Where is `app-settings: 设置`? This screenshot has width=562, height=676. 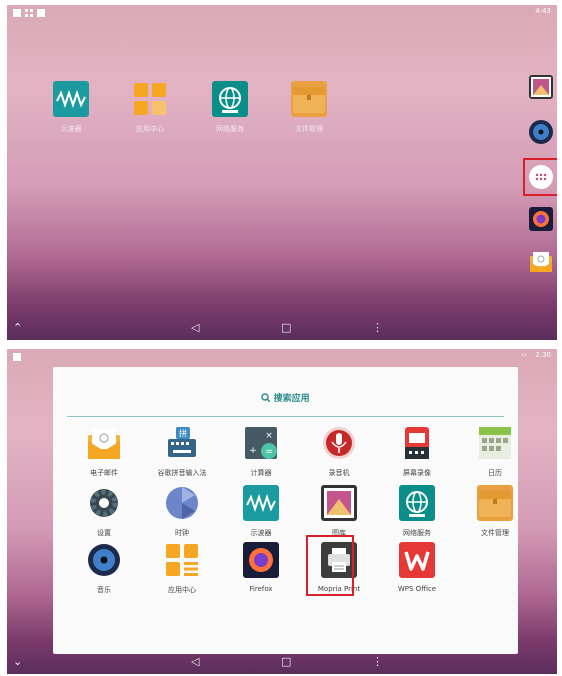
app-settings: 设置 is located at coordinates (104, 513).